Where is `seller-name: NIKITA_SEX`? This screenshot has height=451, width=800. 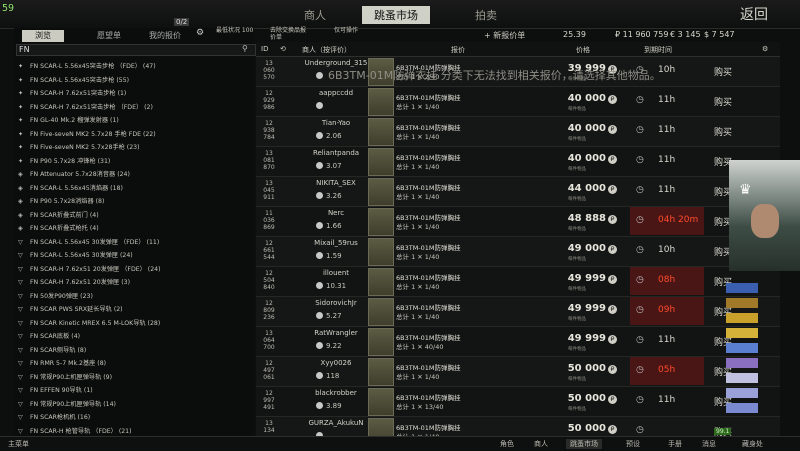
seller-name: NIKITA_SEX is located at coordinates (336, 183).